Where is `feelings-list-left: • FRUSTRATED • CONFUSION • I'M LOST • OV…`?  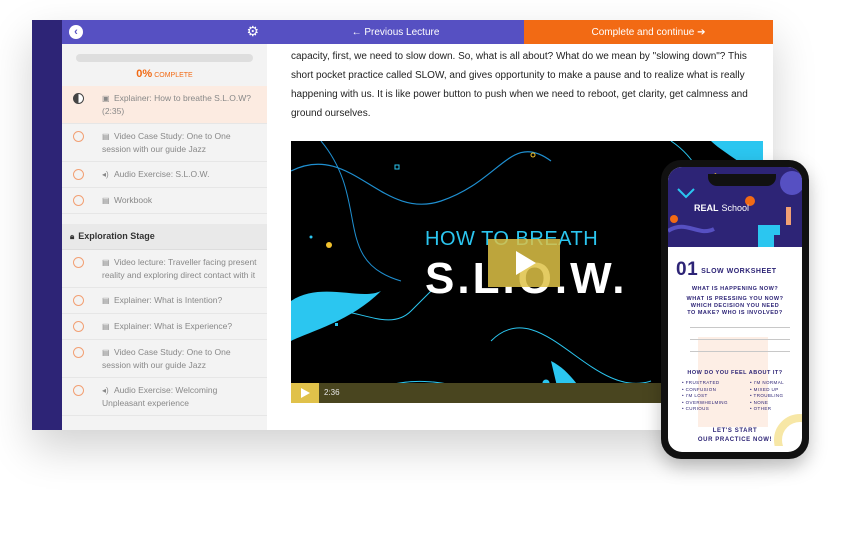 feelings-list-left: • FRUSTRATED • CONFUSION • I'M LOST • OV… is located at coordinates (705, 396).